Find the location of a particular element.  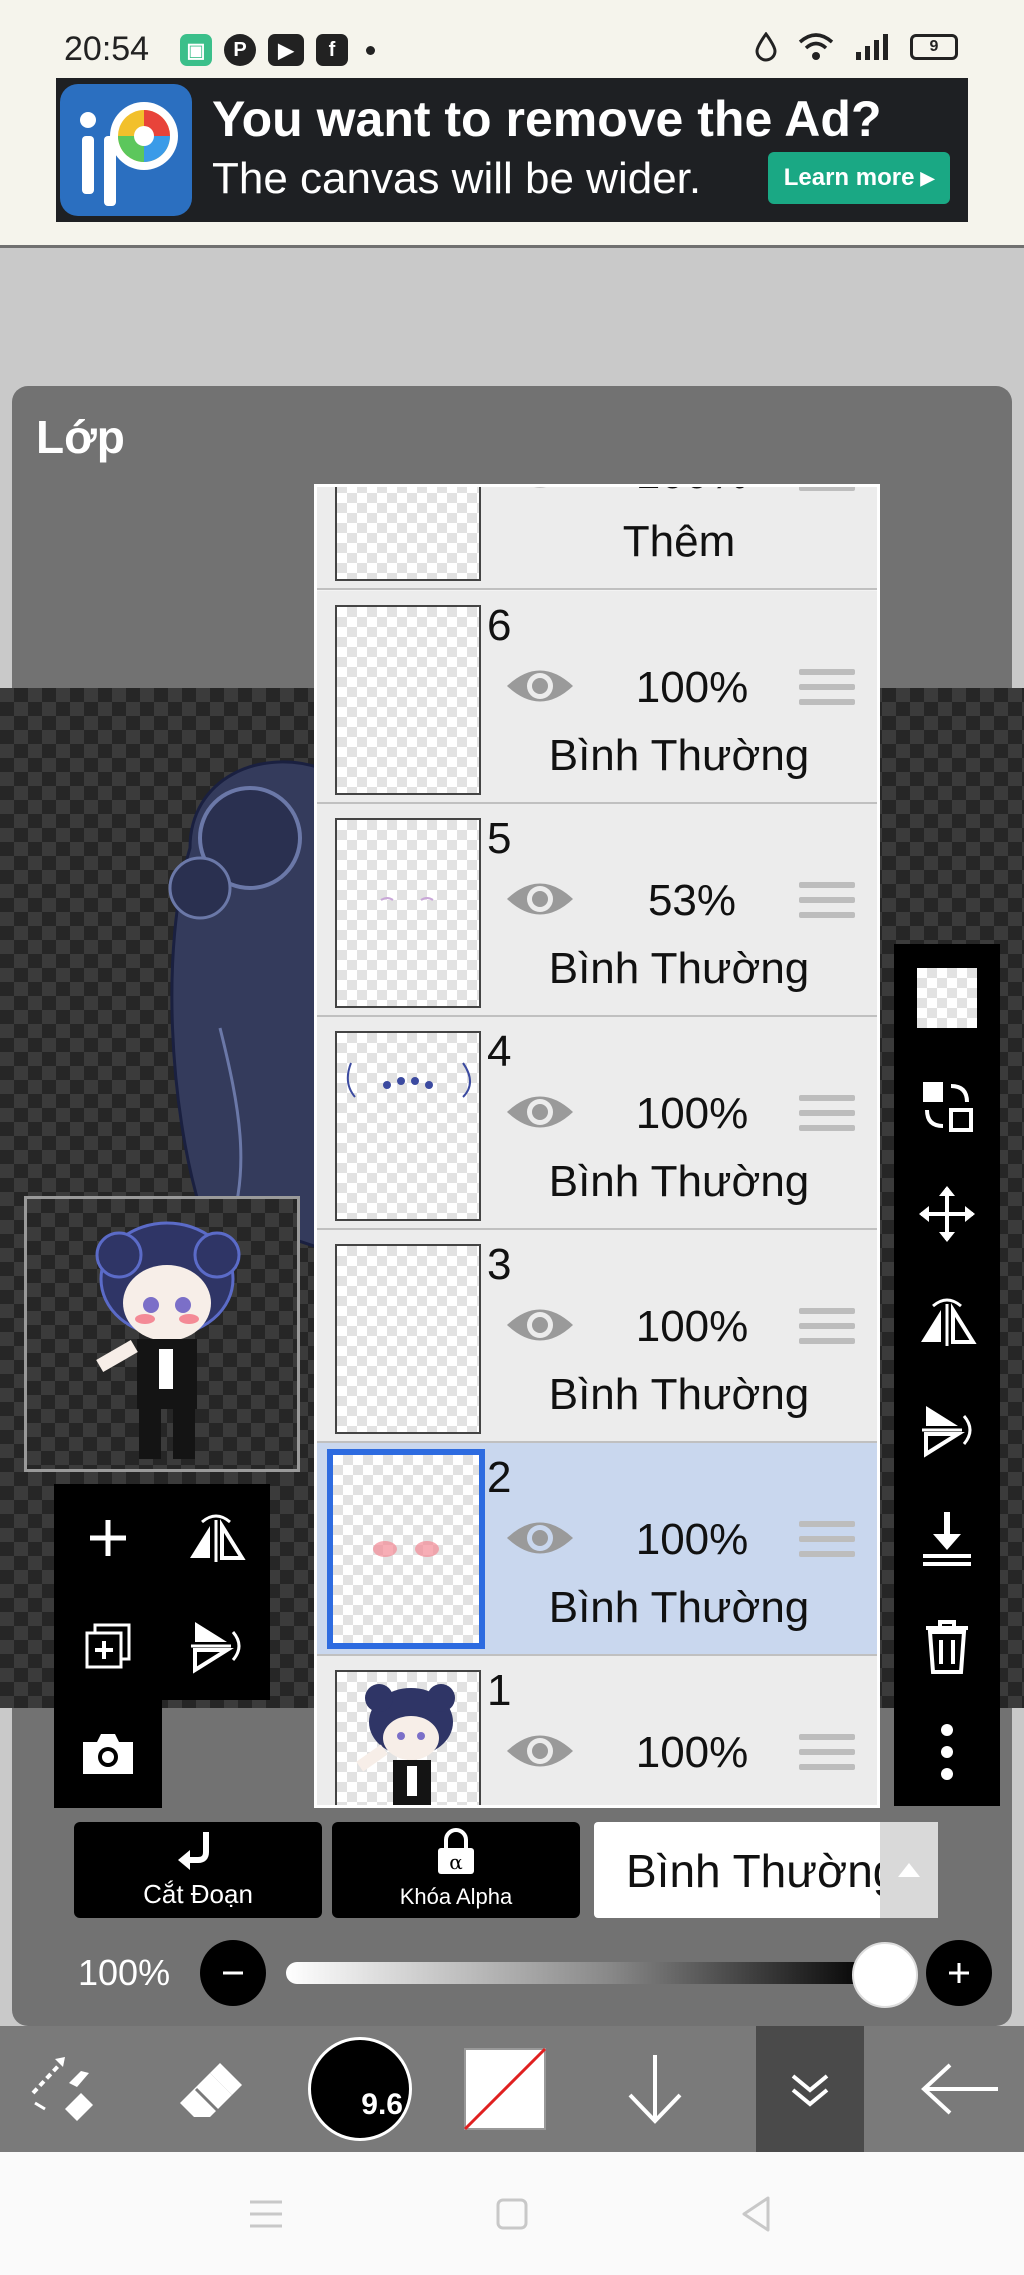

character-preview-image is located at coordinates (168, 1340).